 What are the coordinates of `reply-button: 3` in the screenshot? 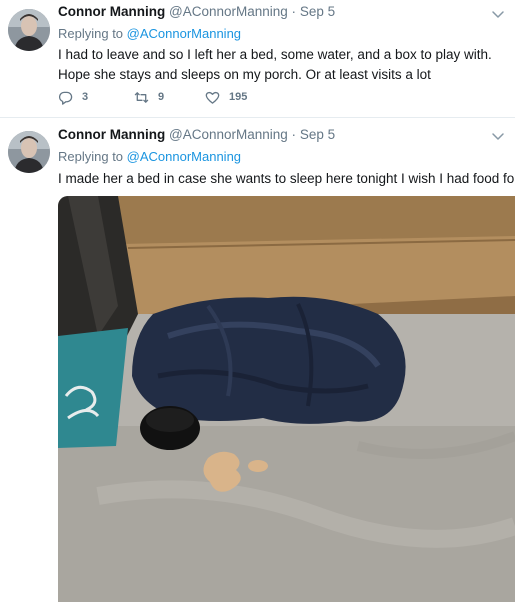 It's located at (73, 97).